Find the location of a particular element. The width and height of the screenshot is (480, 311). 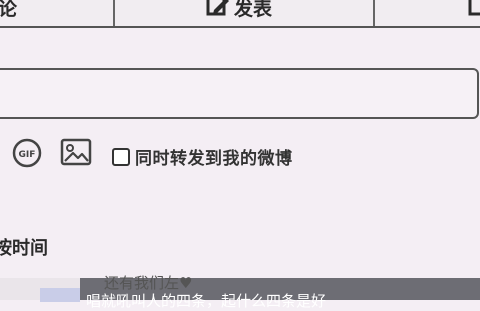

gif-icon-label: GIF is located at coordinates (27, 155).